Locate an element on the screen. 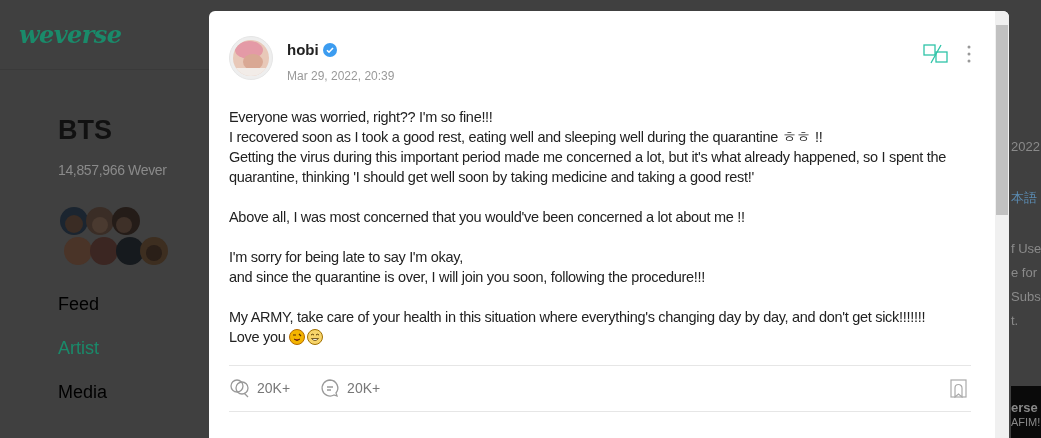 This screenshot has width=1041, height=438. banner-text: AFIM! is located at coordinates (1026, 423).